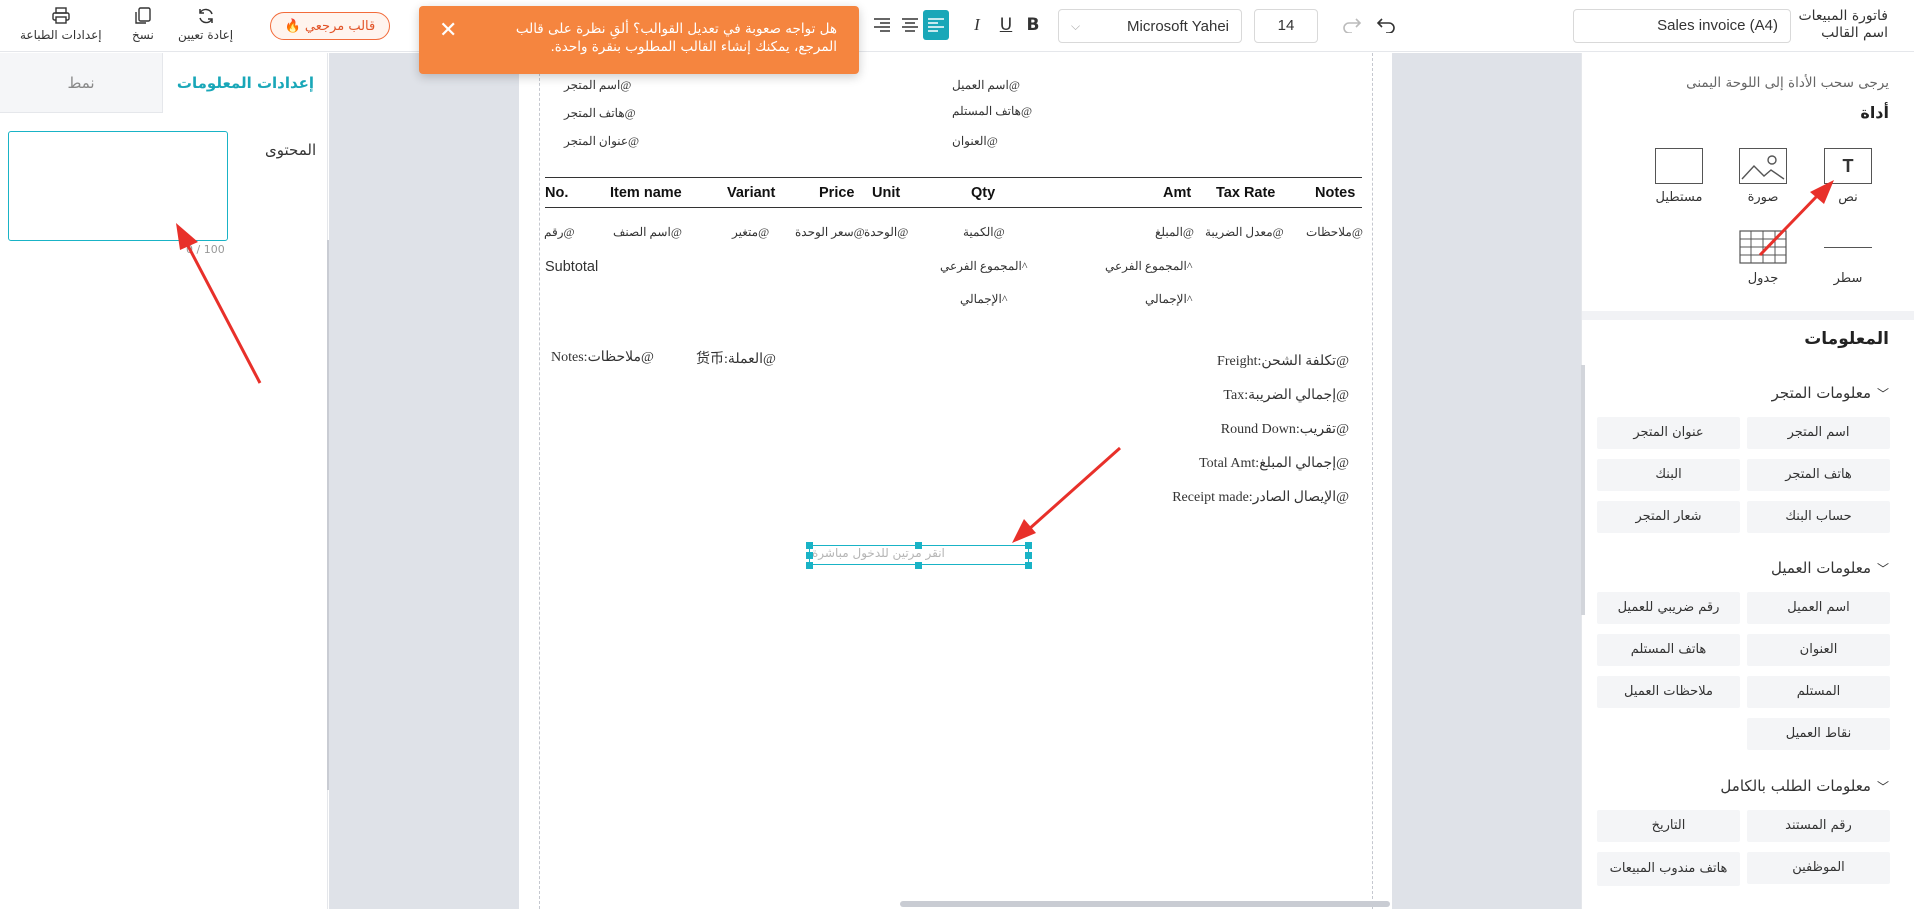 Image resolution: width=1914 pixels, height=909 pixels. Describe the element at coordinates (1818, 475) in the screenshot. I see `chip-store-phone: هاتف المتجر` at that location.